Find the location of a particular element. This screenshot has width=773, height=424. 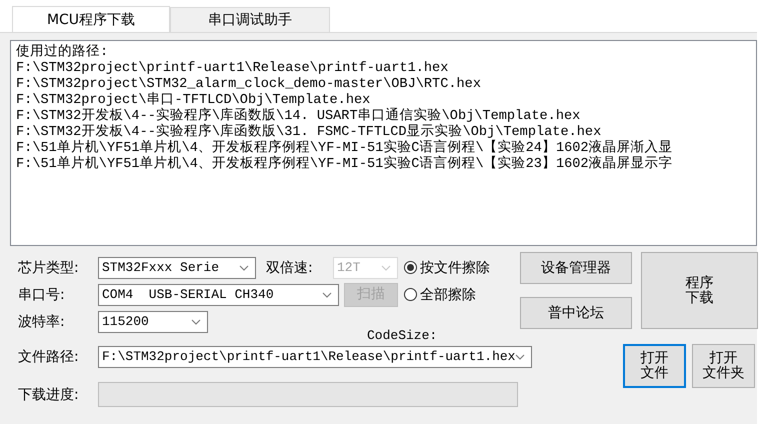

baud-rate-dropdown: 115200 is located at coordinates (153, 321).